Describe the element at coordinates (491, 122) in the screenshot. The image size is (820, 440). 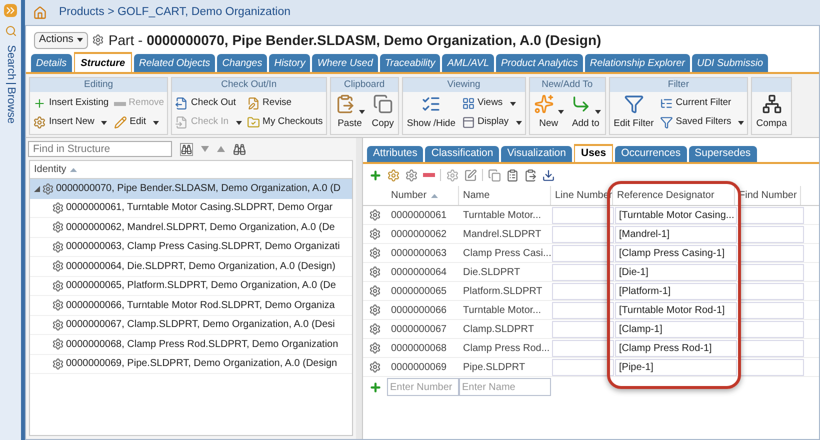
I see `ribbon-button: Display` at that location.